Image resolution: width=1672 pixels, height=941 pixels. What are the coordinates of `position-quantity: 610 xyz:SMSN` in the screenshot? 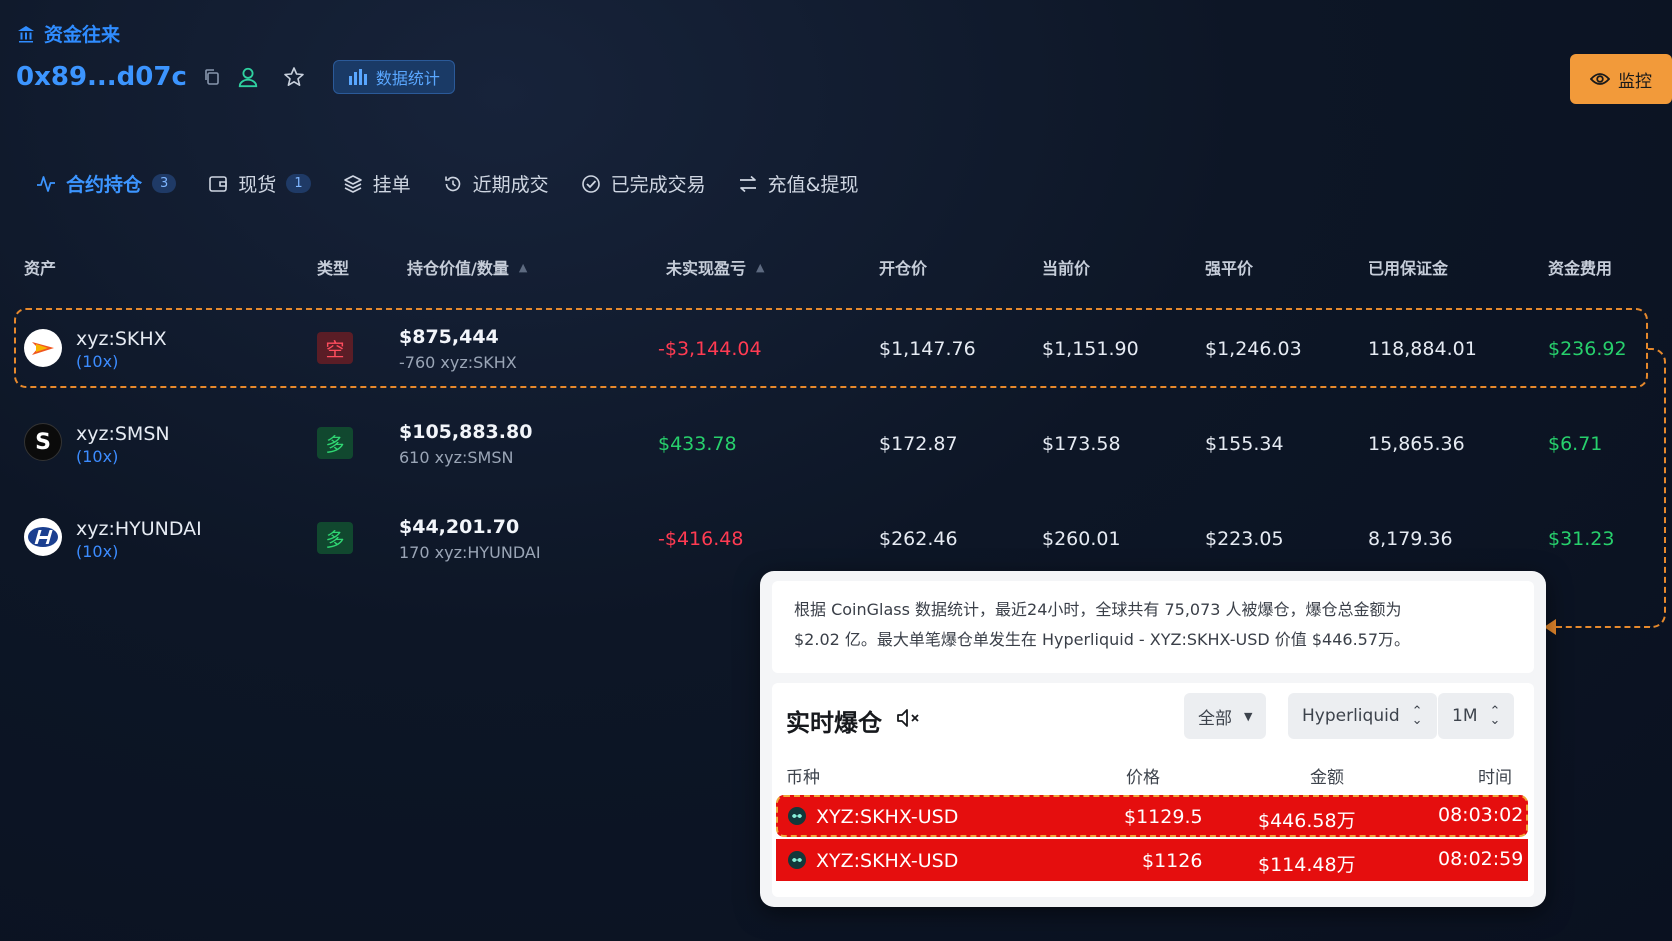 It's located at (456, 457).